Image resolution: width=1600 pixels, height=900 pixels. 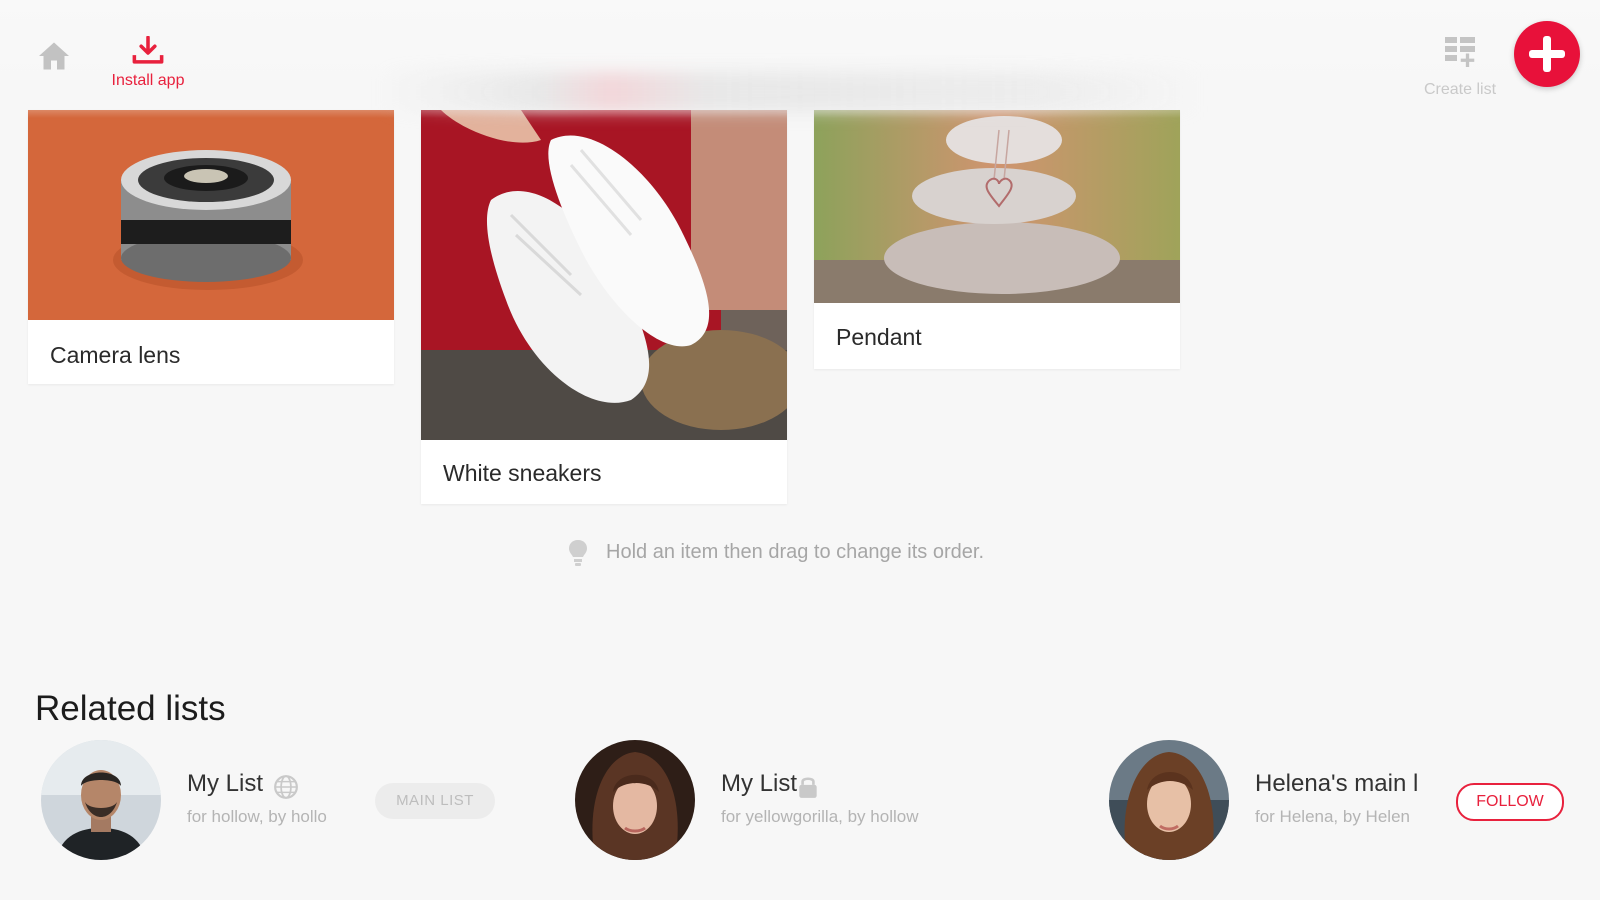 What do you see at coordinates (879, 337) in the screenshot?
I see `item-caption: Pendant` at bounding box center [879, 337].